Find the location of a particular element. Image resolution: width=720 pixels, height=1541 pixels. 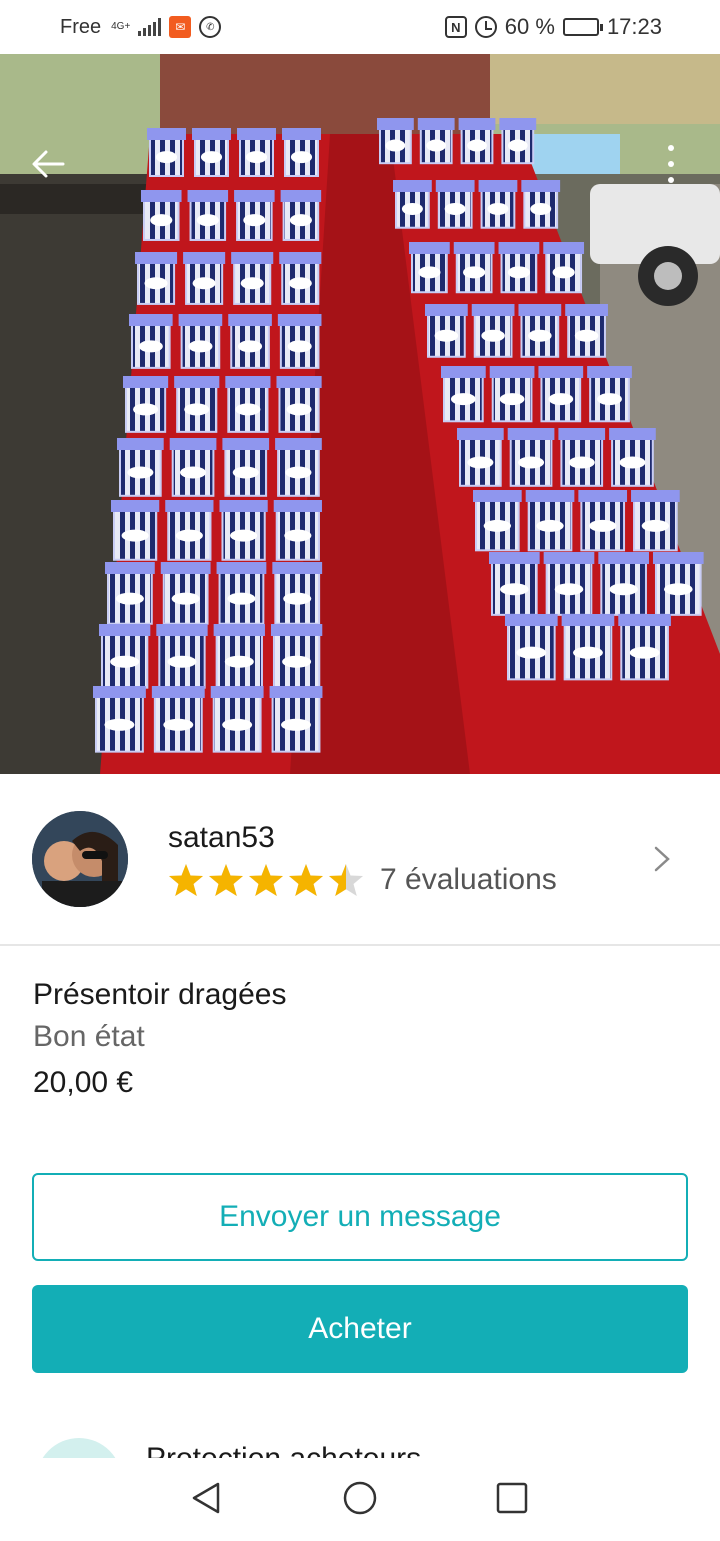

status-bar-right: N 60 % 17:23 is located at coordinates (553, 27).